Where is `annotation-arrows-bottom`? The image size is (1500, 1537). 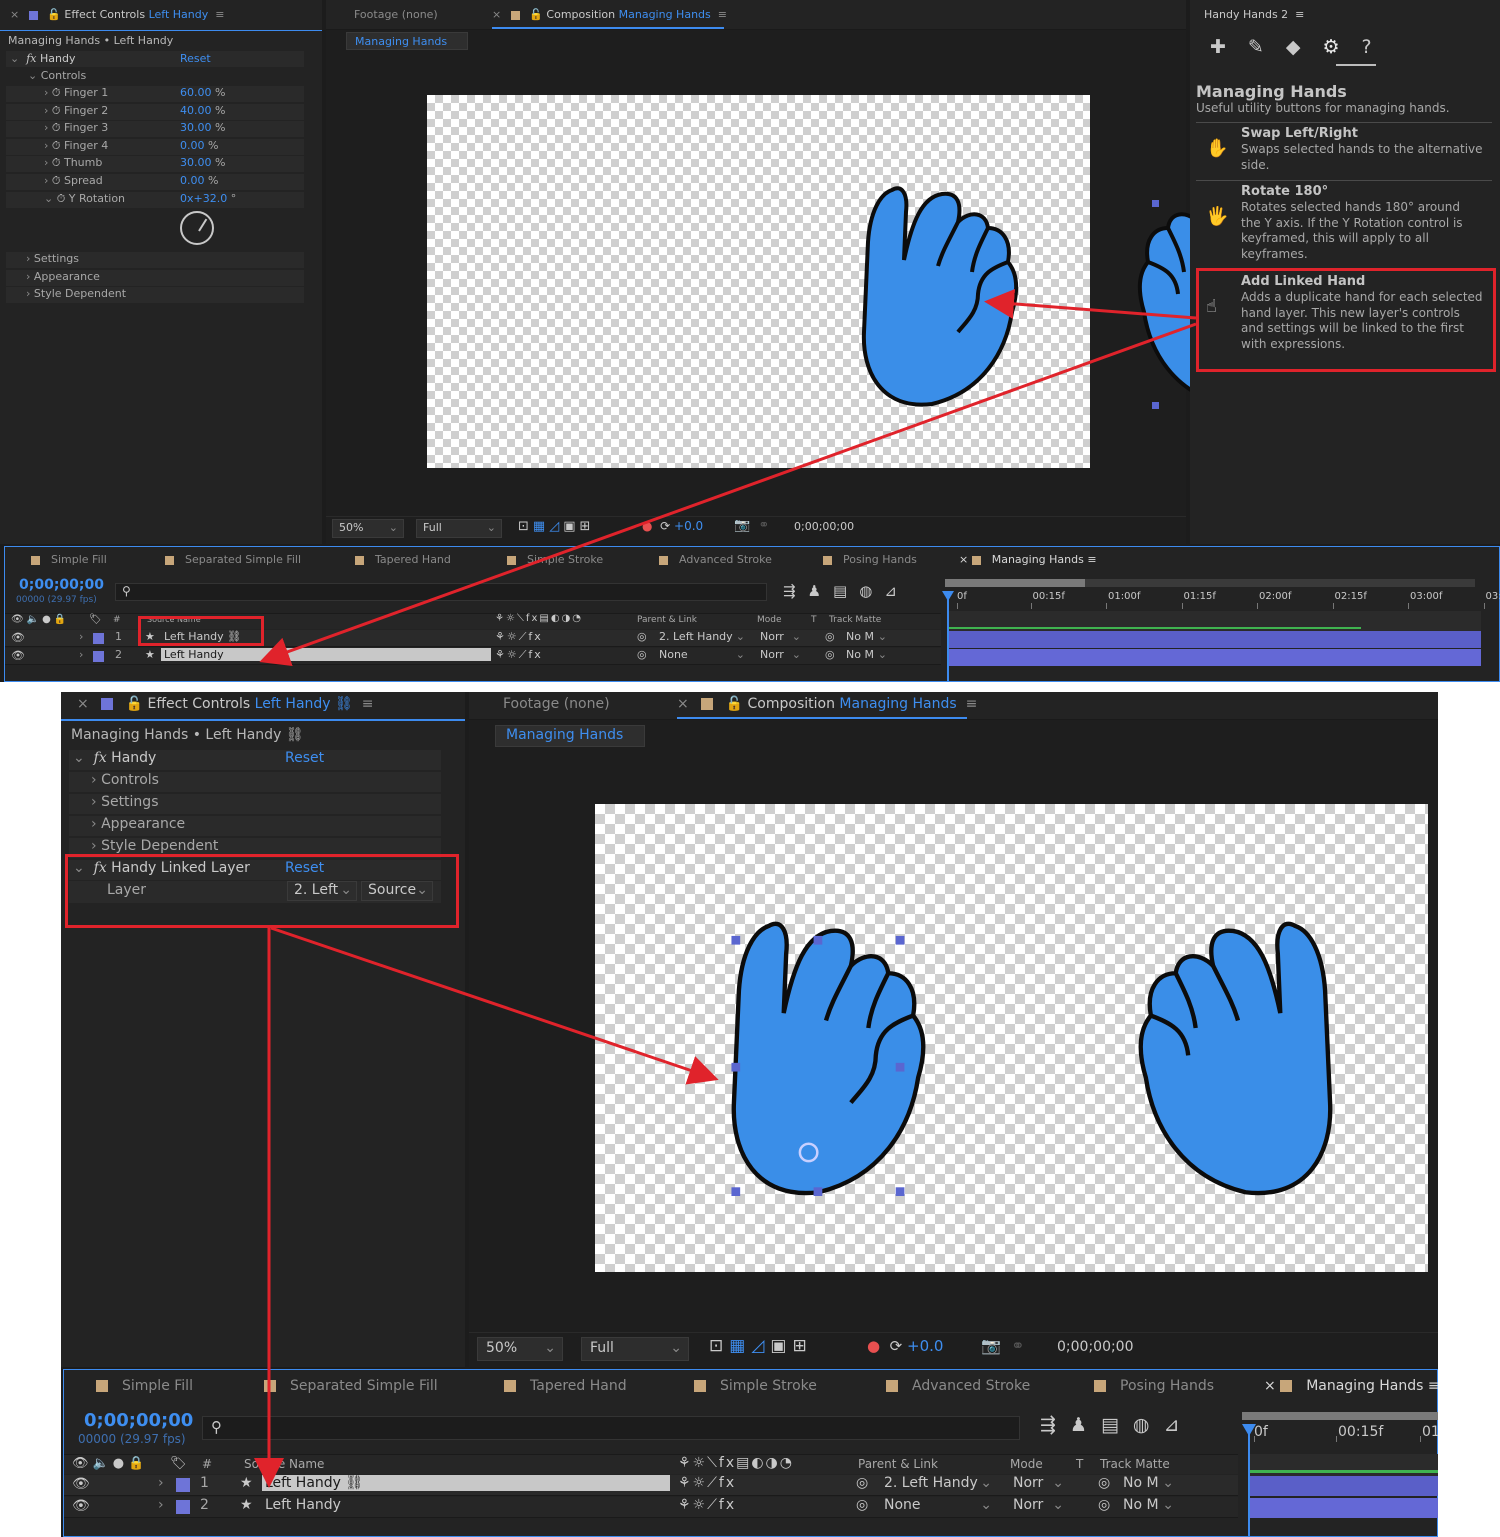 annotation-arrows-bottom is located at coordinates (486, 1207).